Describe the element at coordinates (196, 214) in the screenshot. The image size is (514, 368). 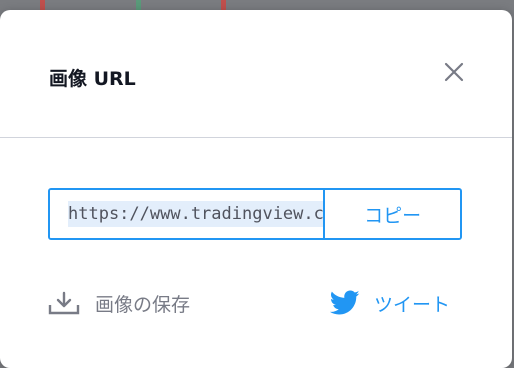
I see `url-text: https://www.tradingview.c` at that location.